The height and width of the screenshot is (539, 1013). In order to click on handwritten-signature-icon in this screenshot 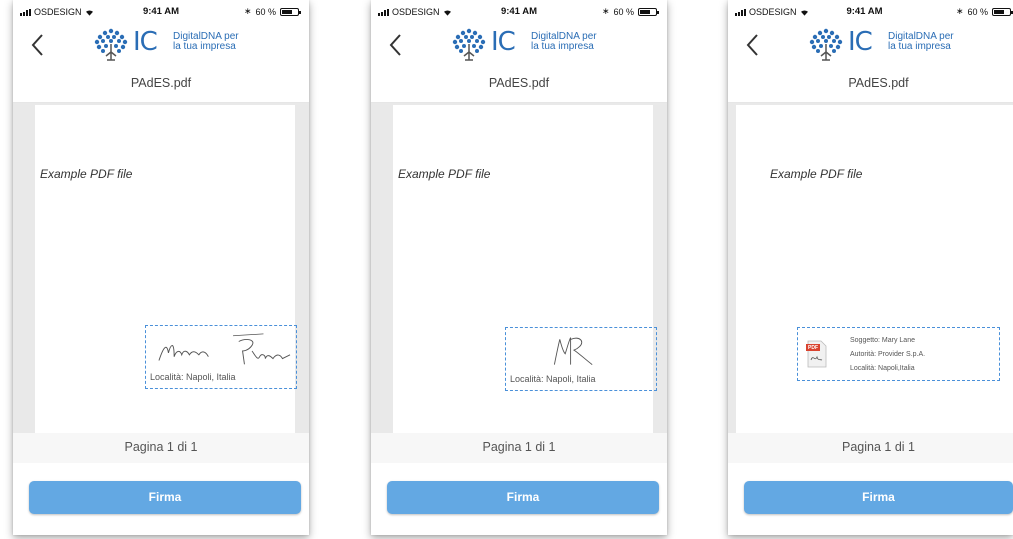, I will do `click(224, 349)`.